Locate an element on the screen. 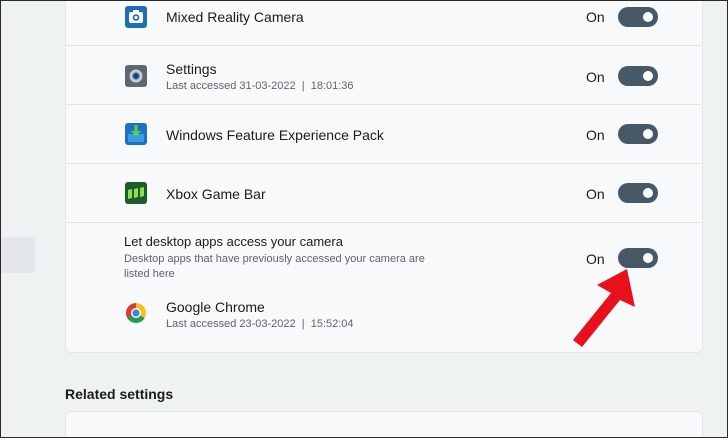  xbox-game-bar-icon is located at coordinates (136, 193).